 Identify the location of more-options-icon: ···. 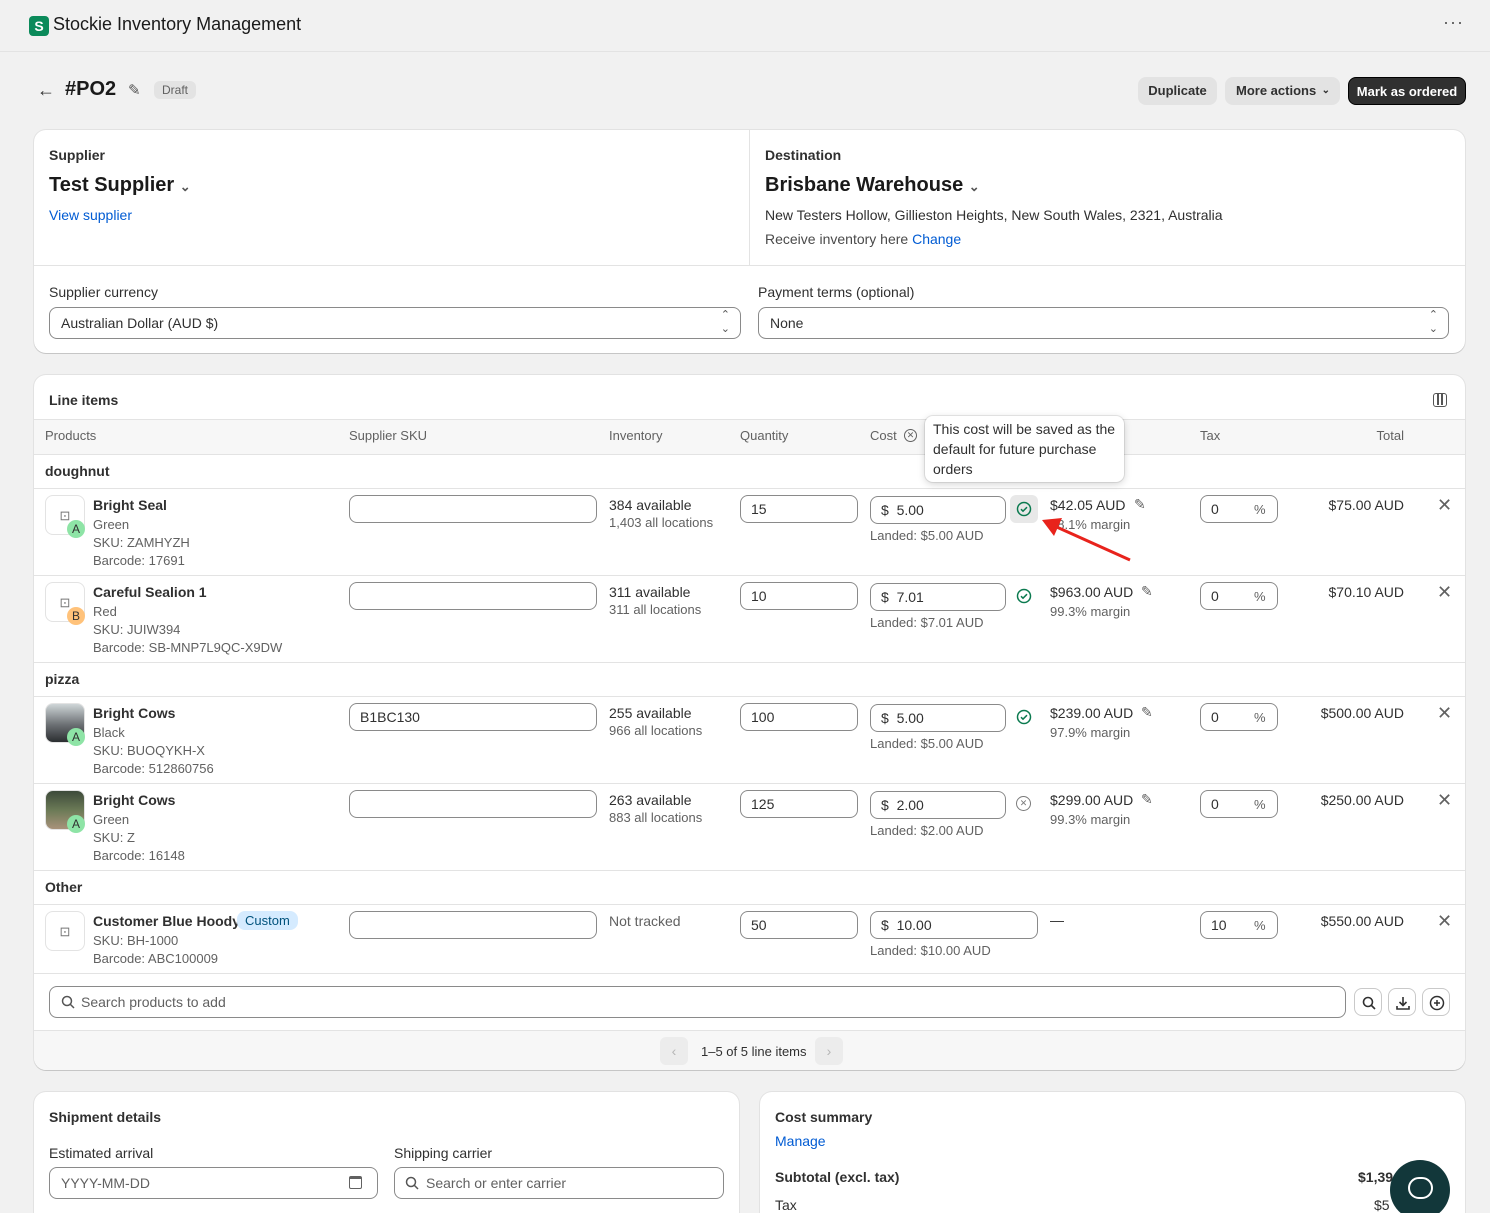
(1453, 22).